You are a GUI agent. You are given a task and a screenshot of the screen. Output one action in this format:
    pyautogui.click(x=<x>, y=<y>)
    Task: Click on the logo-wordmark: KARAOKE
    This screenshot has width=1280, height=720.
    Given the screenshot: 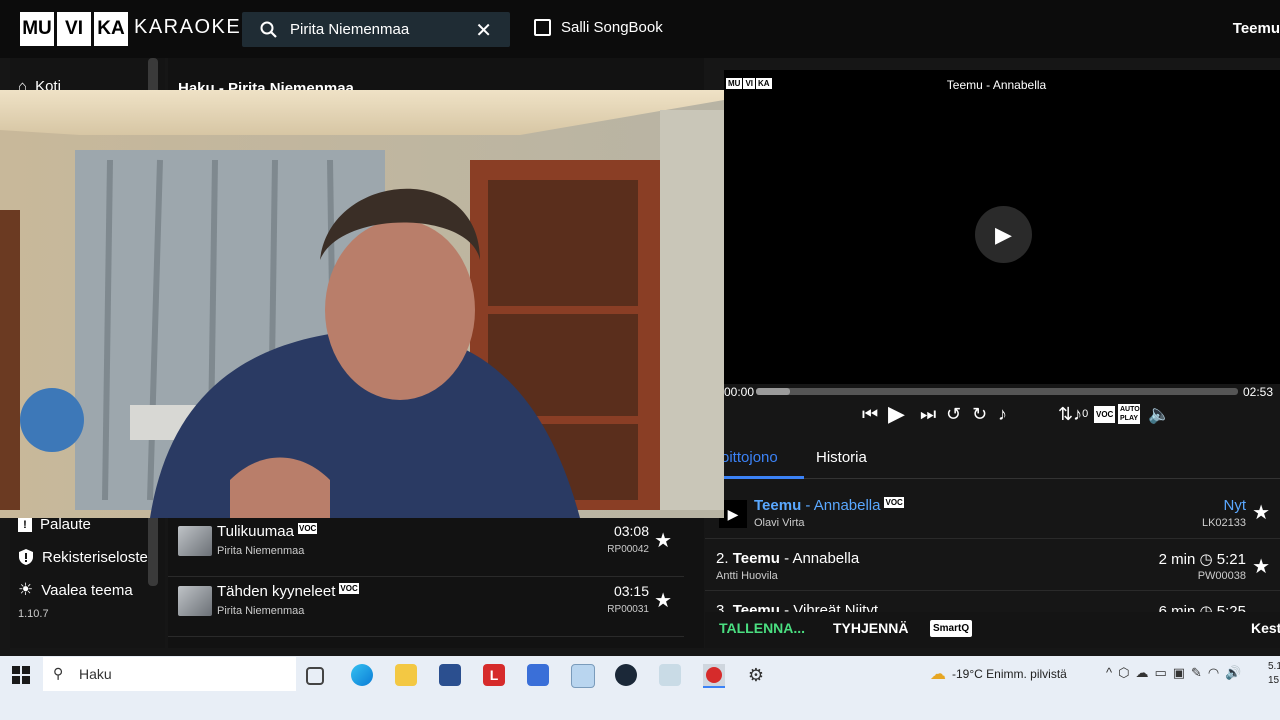 What is the action you would take?
    pyautogui.click(x=187, y=27)
    